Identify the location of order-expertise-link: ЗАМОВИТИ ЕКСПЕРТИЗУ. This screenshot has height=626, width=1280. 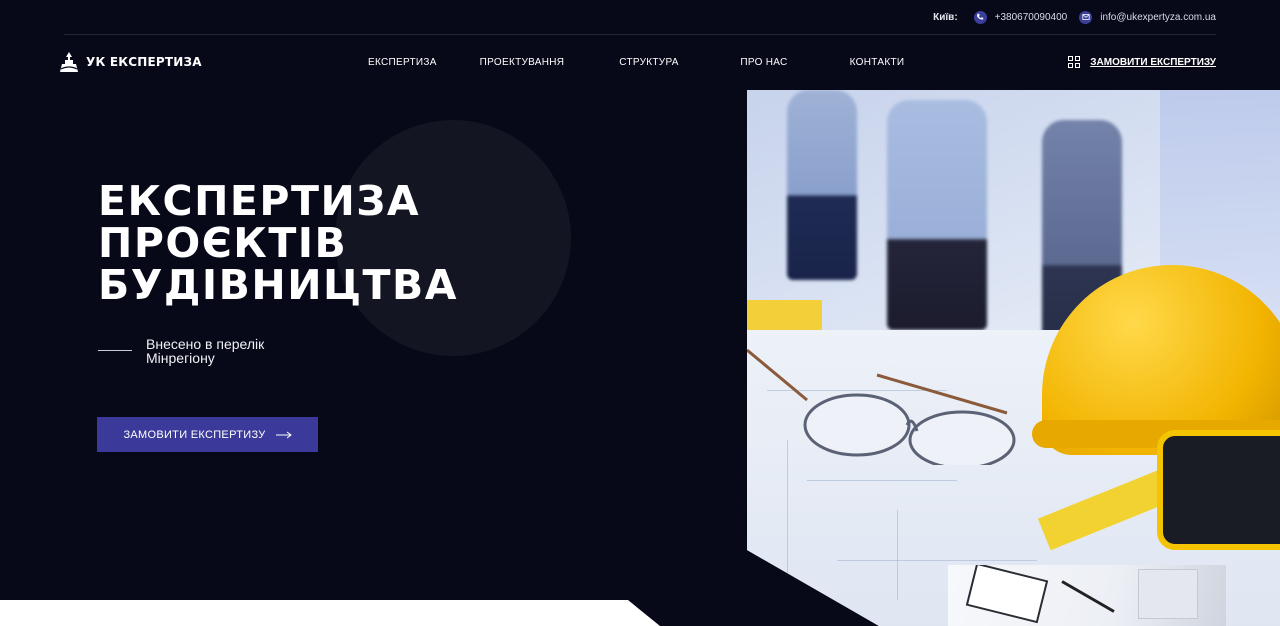
(1142, 62).